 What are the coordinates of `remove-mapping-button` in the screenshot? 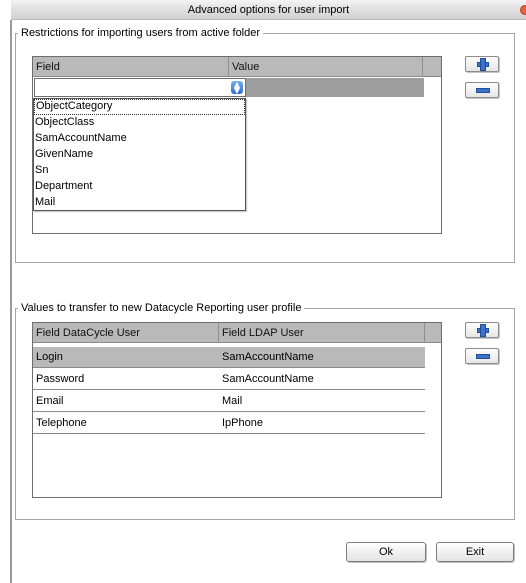 It's located at (482, 356).